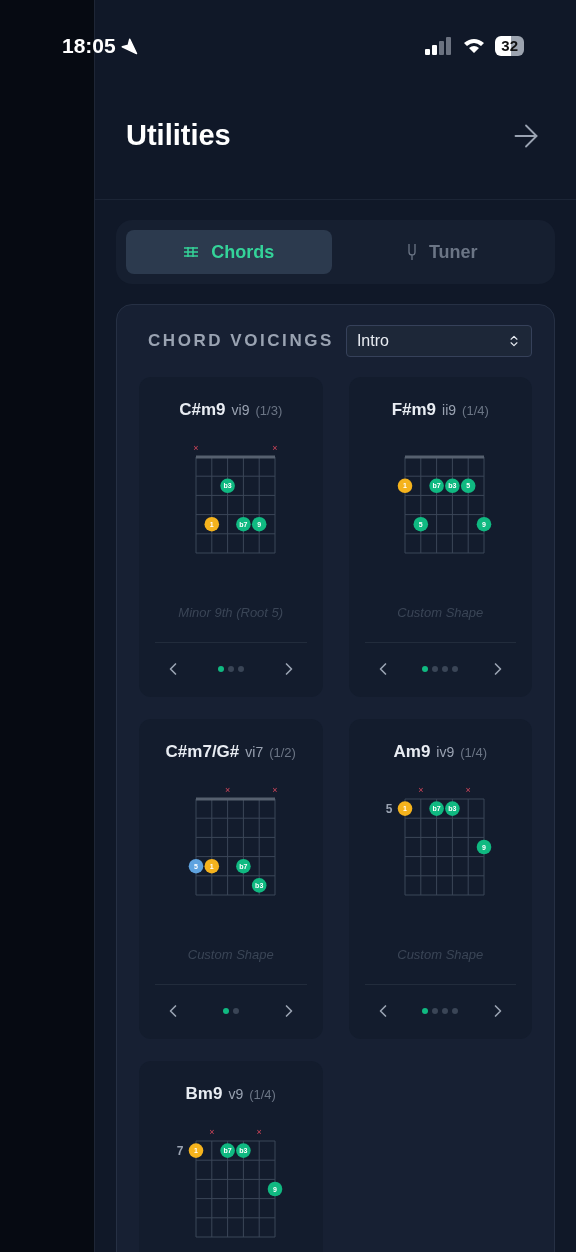  What do you see at coordinates (128, 46) in the screenshot?
I see `location-icon` at bounding box center [128, 46].